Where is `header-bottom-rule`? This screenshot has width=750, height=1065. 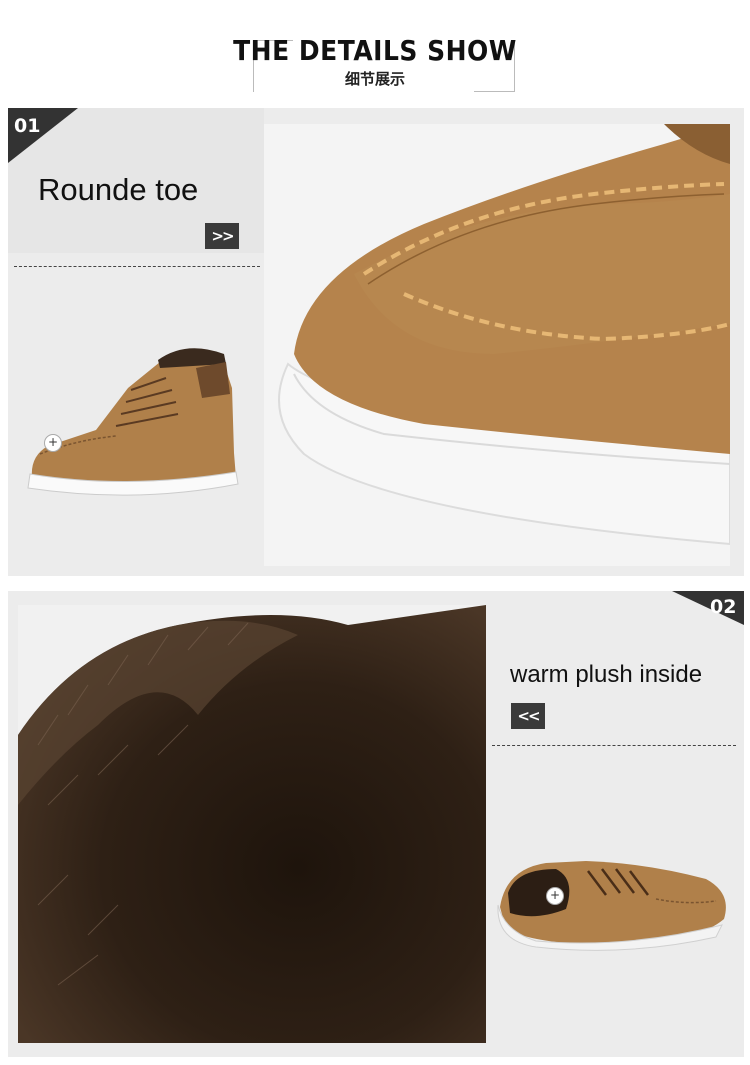 header-bottom-rule is located at coordinates (494, 91).